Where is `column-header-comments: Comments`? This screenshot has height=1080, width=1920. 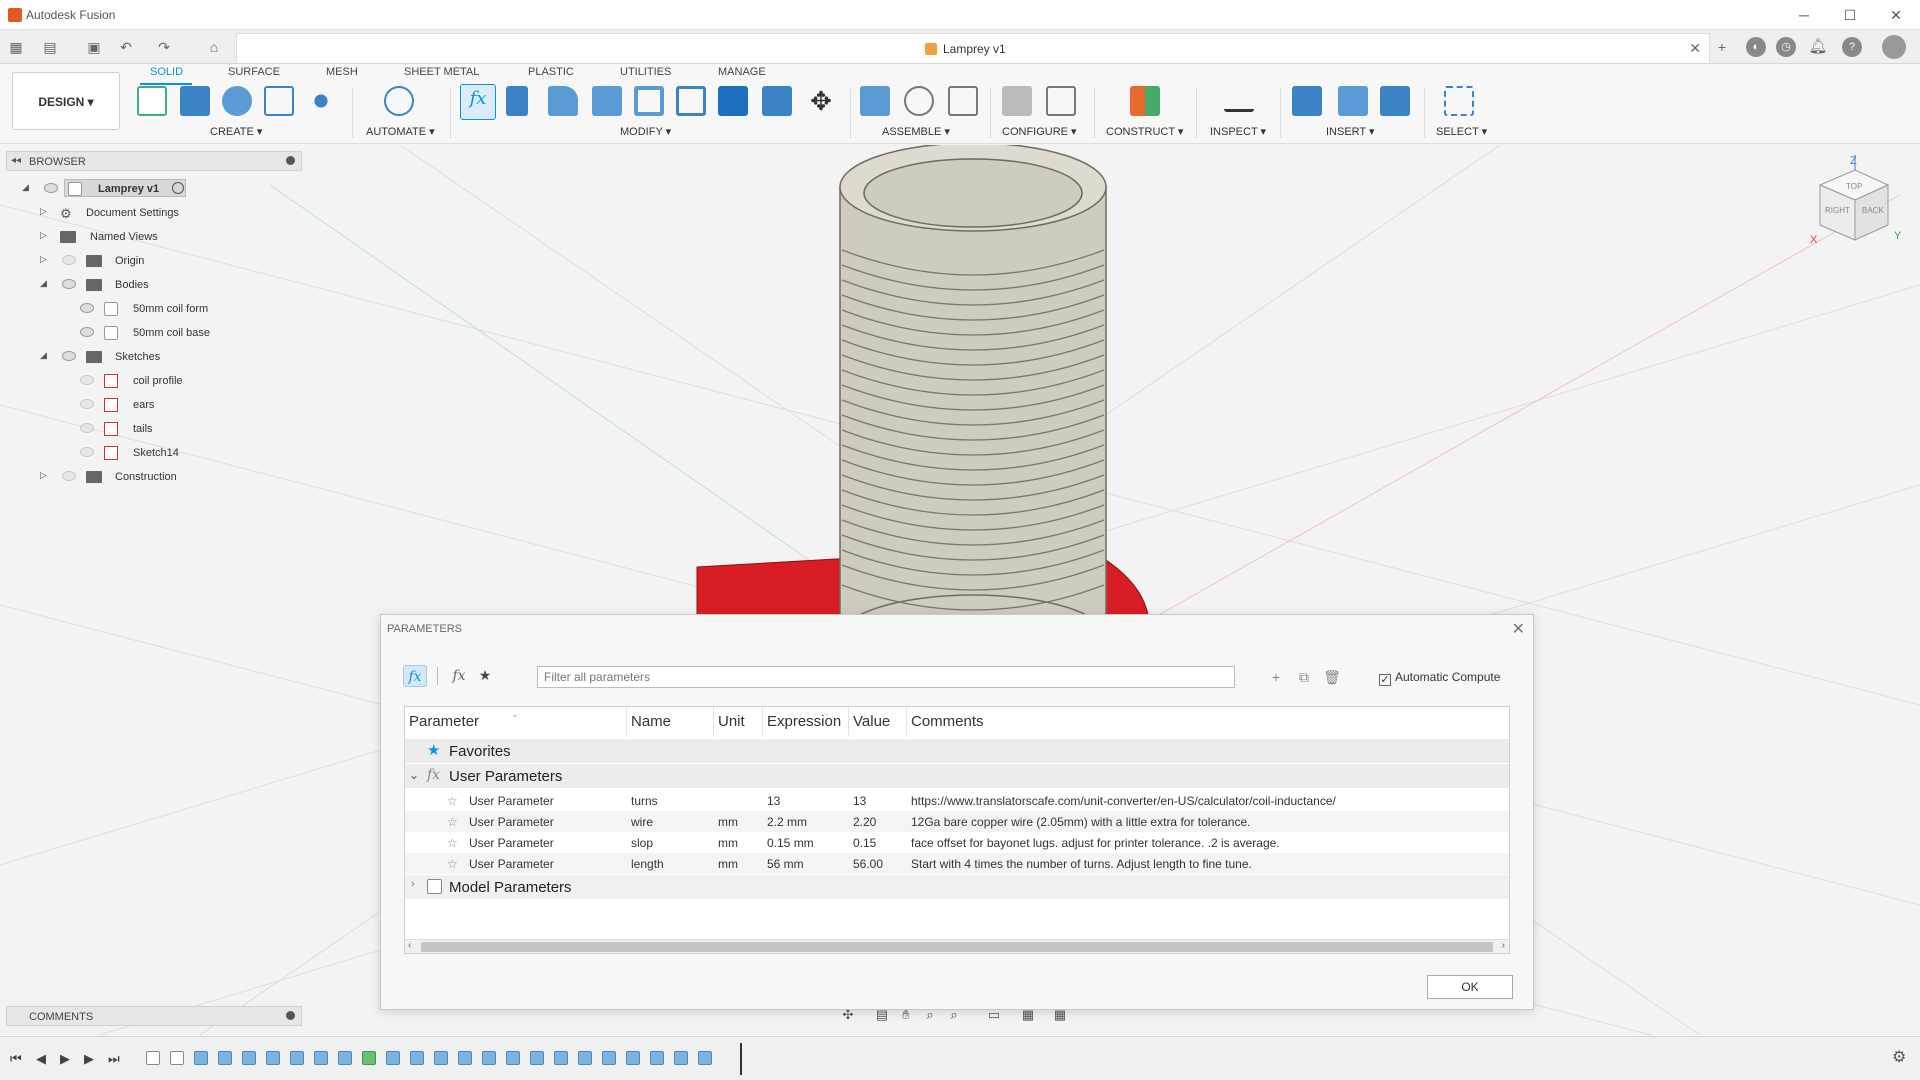 column-header-comments: Comments is located at coordinates (1208, 722).